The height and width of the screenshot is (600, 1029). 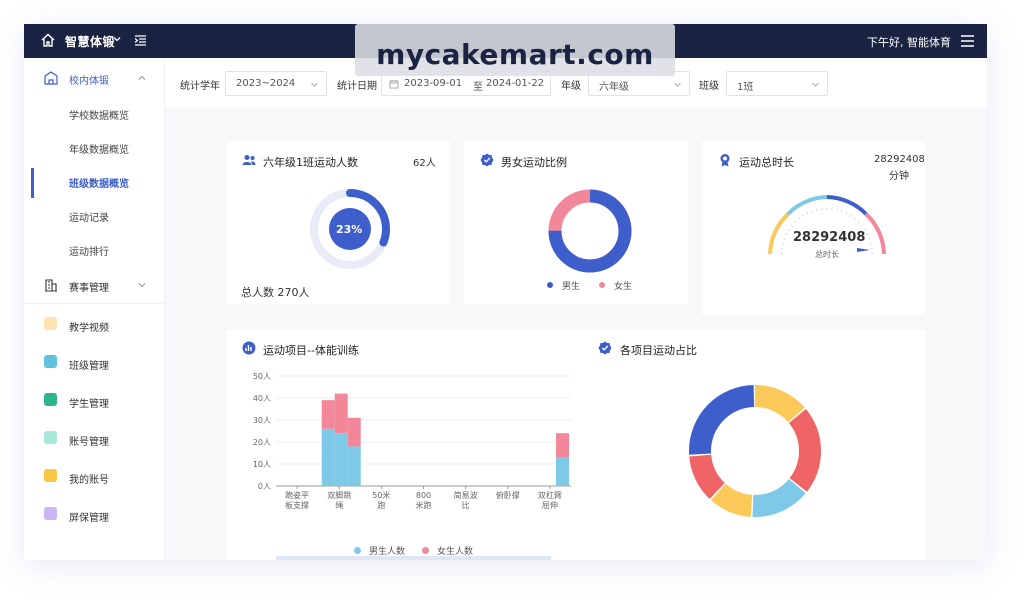 What do you see at coordinates (571, 287) in the screenshot?
I see `male-legend-label: 男生` at bounding box center [571, 287].